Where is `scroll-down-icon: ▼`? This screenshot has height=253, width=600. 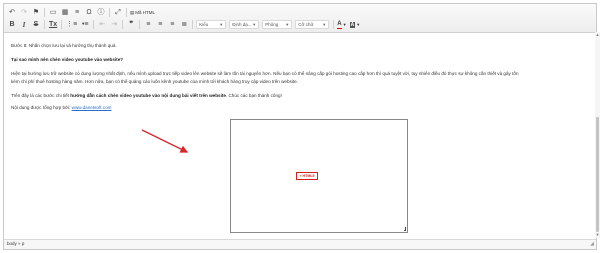 scroll-down-icon: ▼ is located at coordinates (597, 235).